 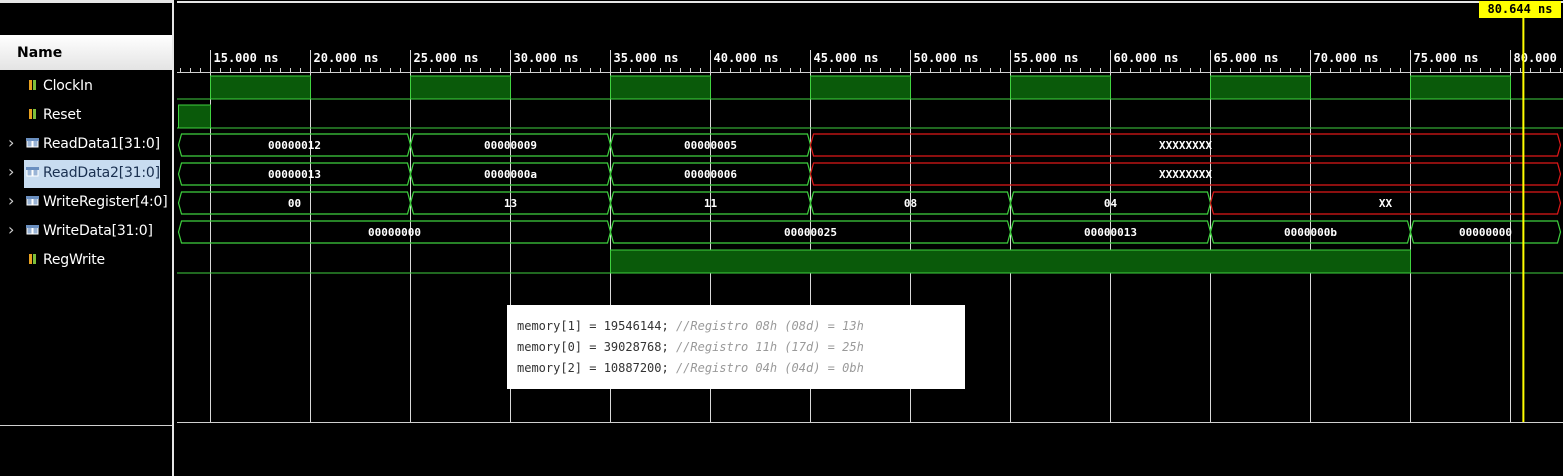 What do you see at coordinates (1520, 9) in the screenshot?
I see `cursor-time-label: 80.644 ns` at bounding box center [1520, 9].